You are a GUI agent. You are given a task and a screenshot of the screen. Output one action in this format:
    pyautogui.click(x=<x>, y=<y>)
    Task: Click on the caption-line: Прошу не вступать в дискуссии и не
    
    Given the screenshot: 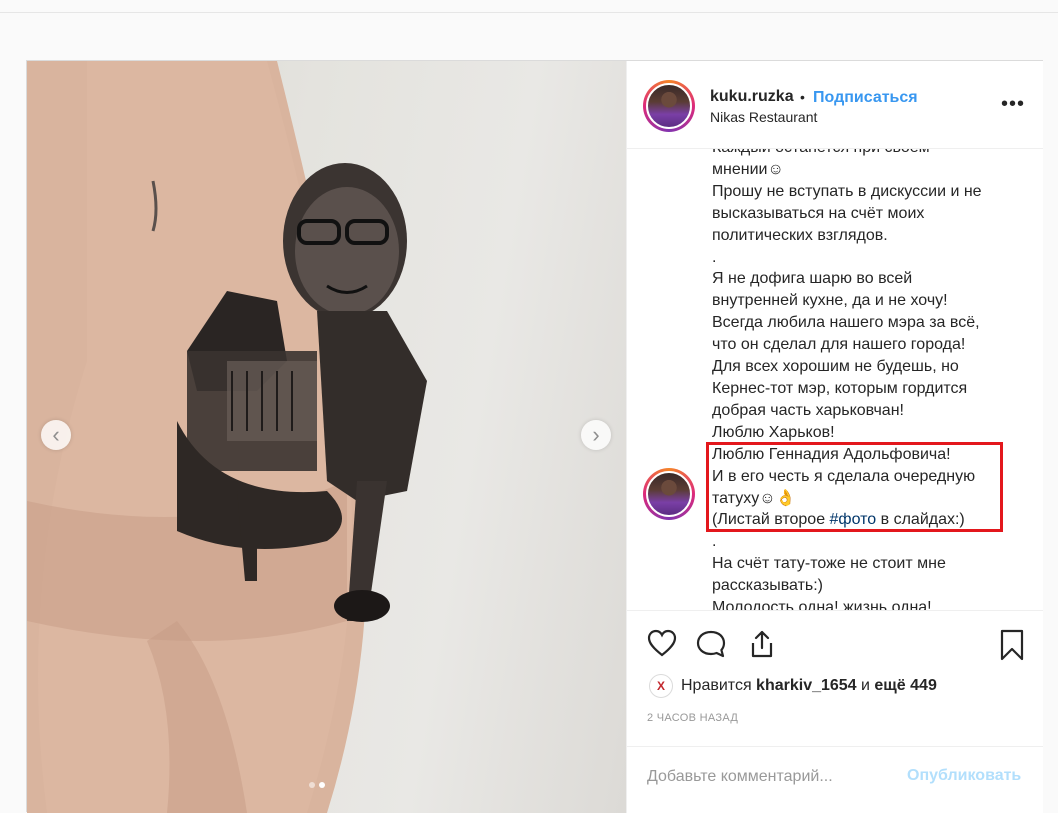 What is the action you would take?
    pyautogui.click(x=847, y=191)
    